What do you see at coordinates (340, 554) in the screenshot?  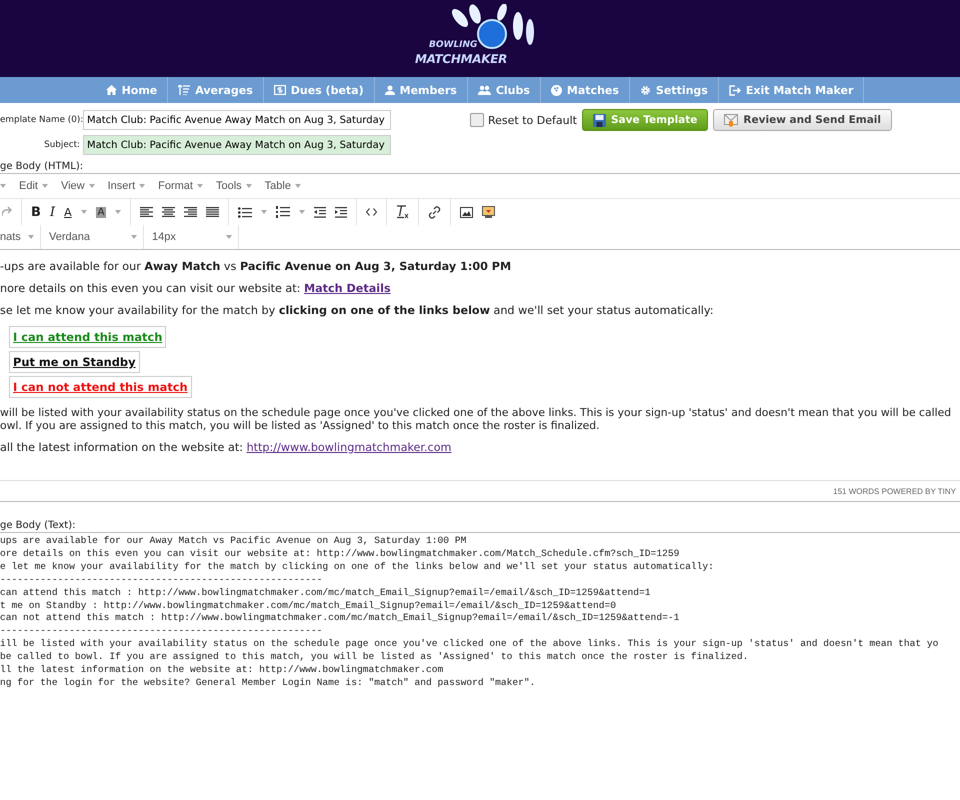 I see `text-line: ore details on this even you can visit our website at: http://www.bowlingmatchmaker.com/Match_Schedule.cfm?sch_ID=1259` at bounding box center [340, 554].